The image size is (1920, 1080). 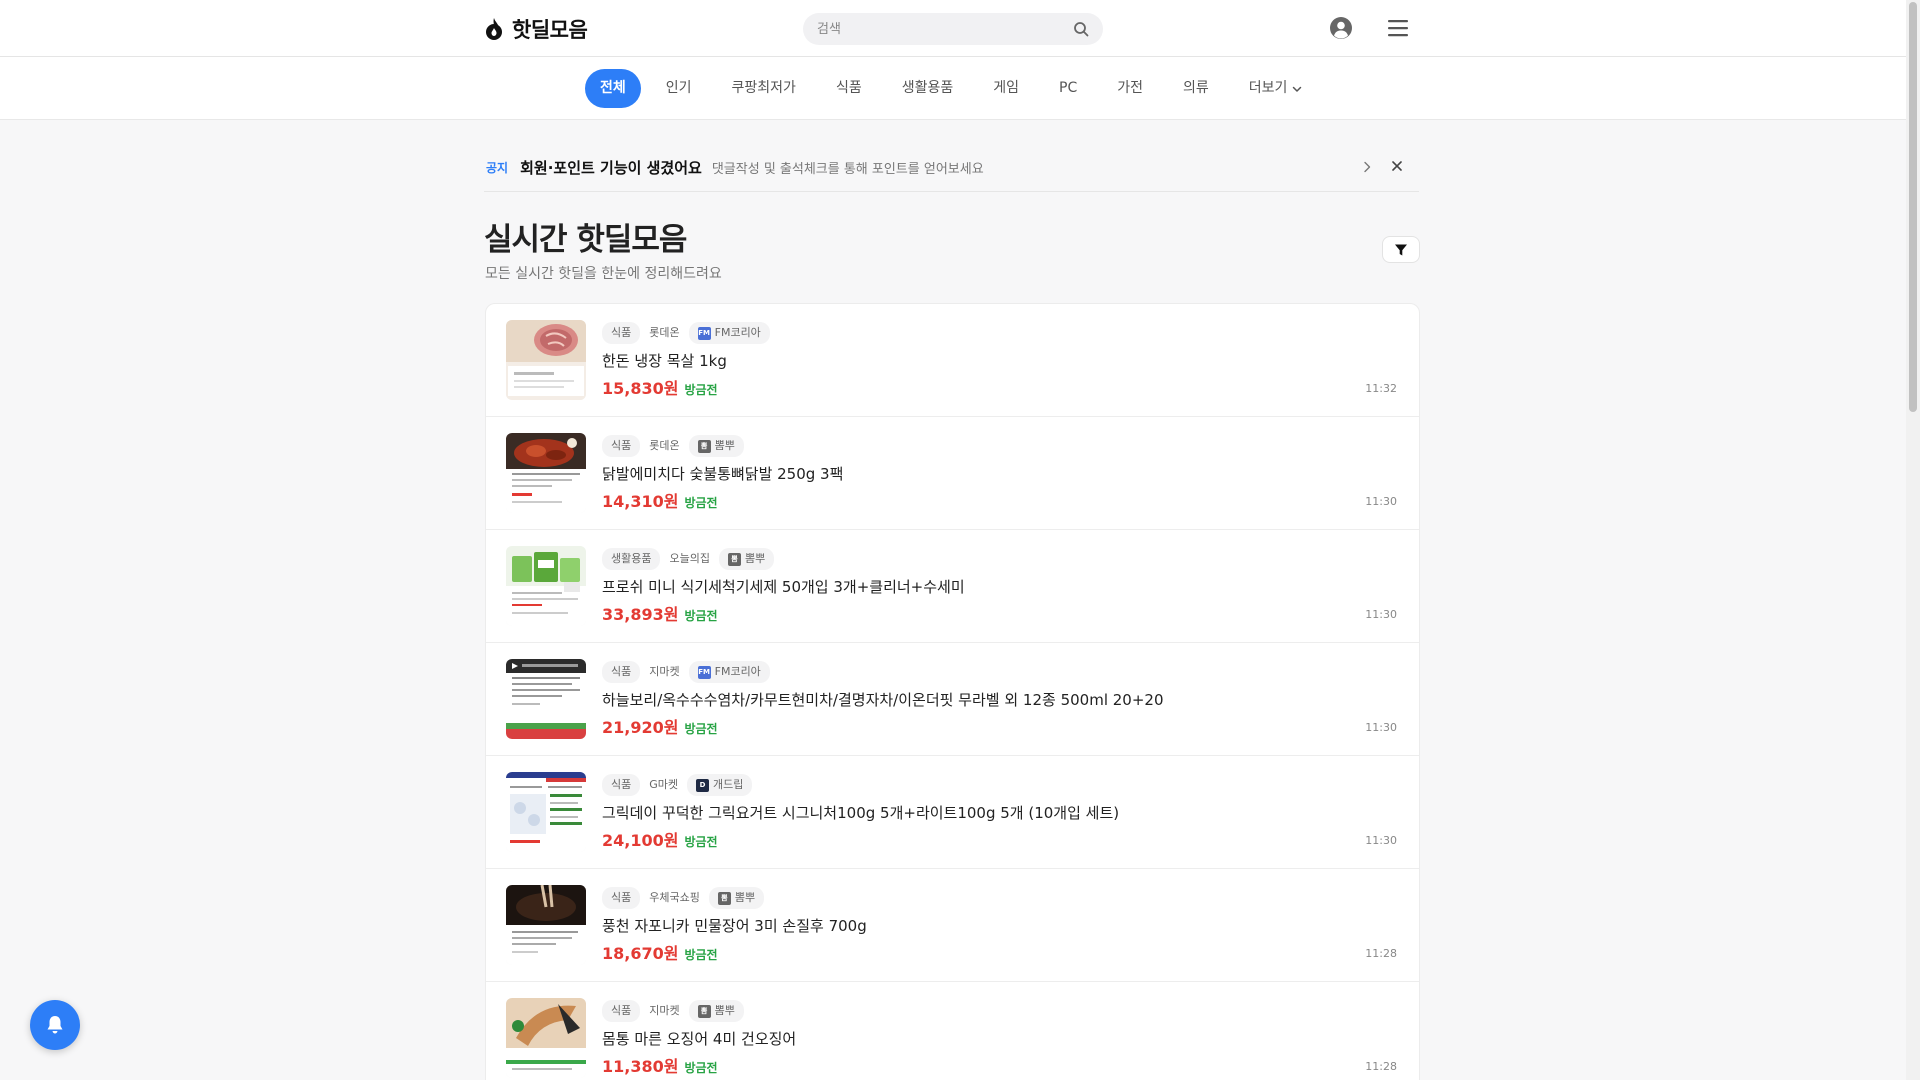 What do you see at coordinates (550, 30) in the screenshot?
I see `logo-text: 핫딜모음` at bounding box center [550, 30].